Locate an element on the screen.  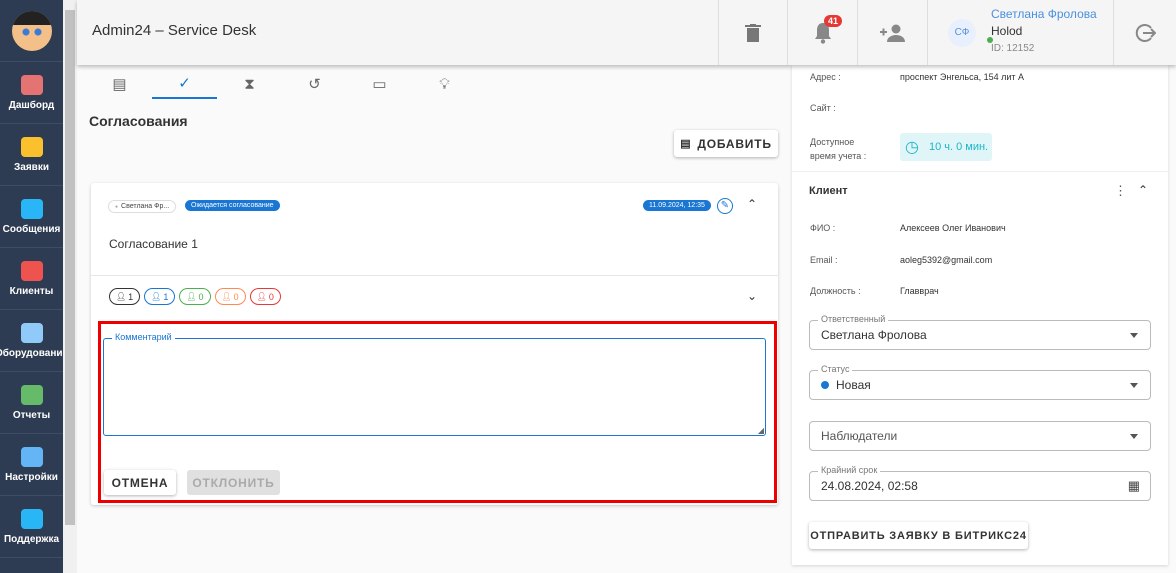
sidebar-scrollbar is located at coordinates (70, 286).